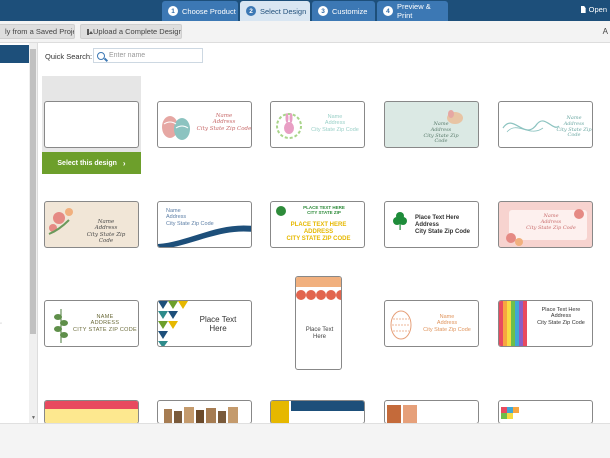 The height and width of the screenshot is (458, 610). I want to click on scrollbar-thumb, so click(33, 191).